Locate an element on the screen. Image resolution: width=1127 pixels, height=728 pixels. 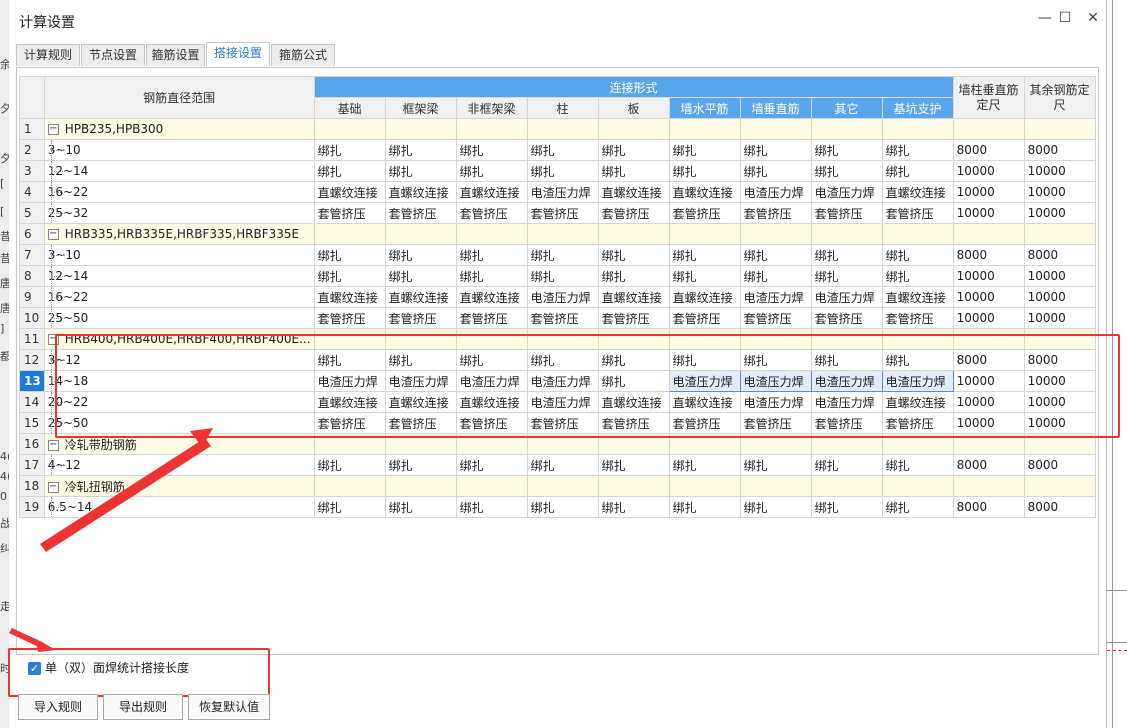
weld-lap-option: ✓ 单（双）面焊统计搭接长度 is located at coordinates (108, 667).